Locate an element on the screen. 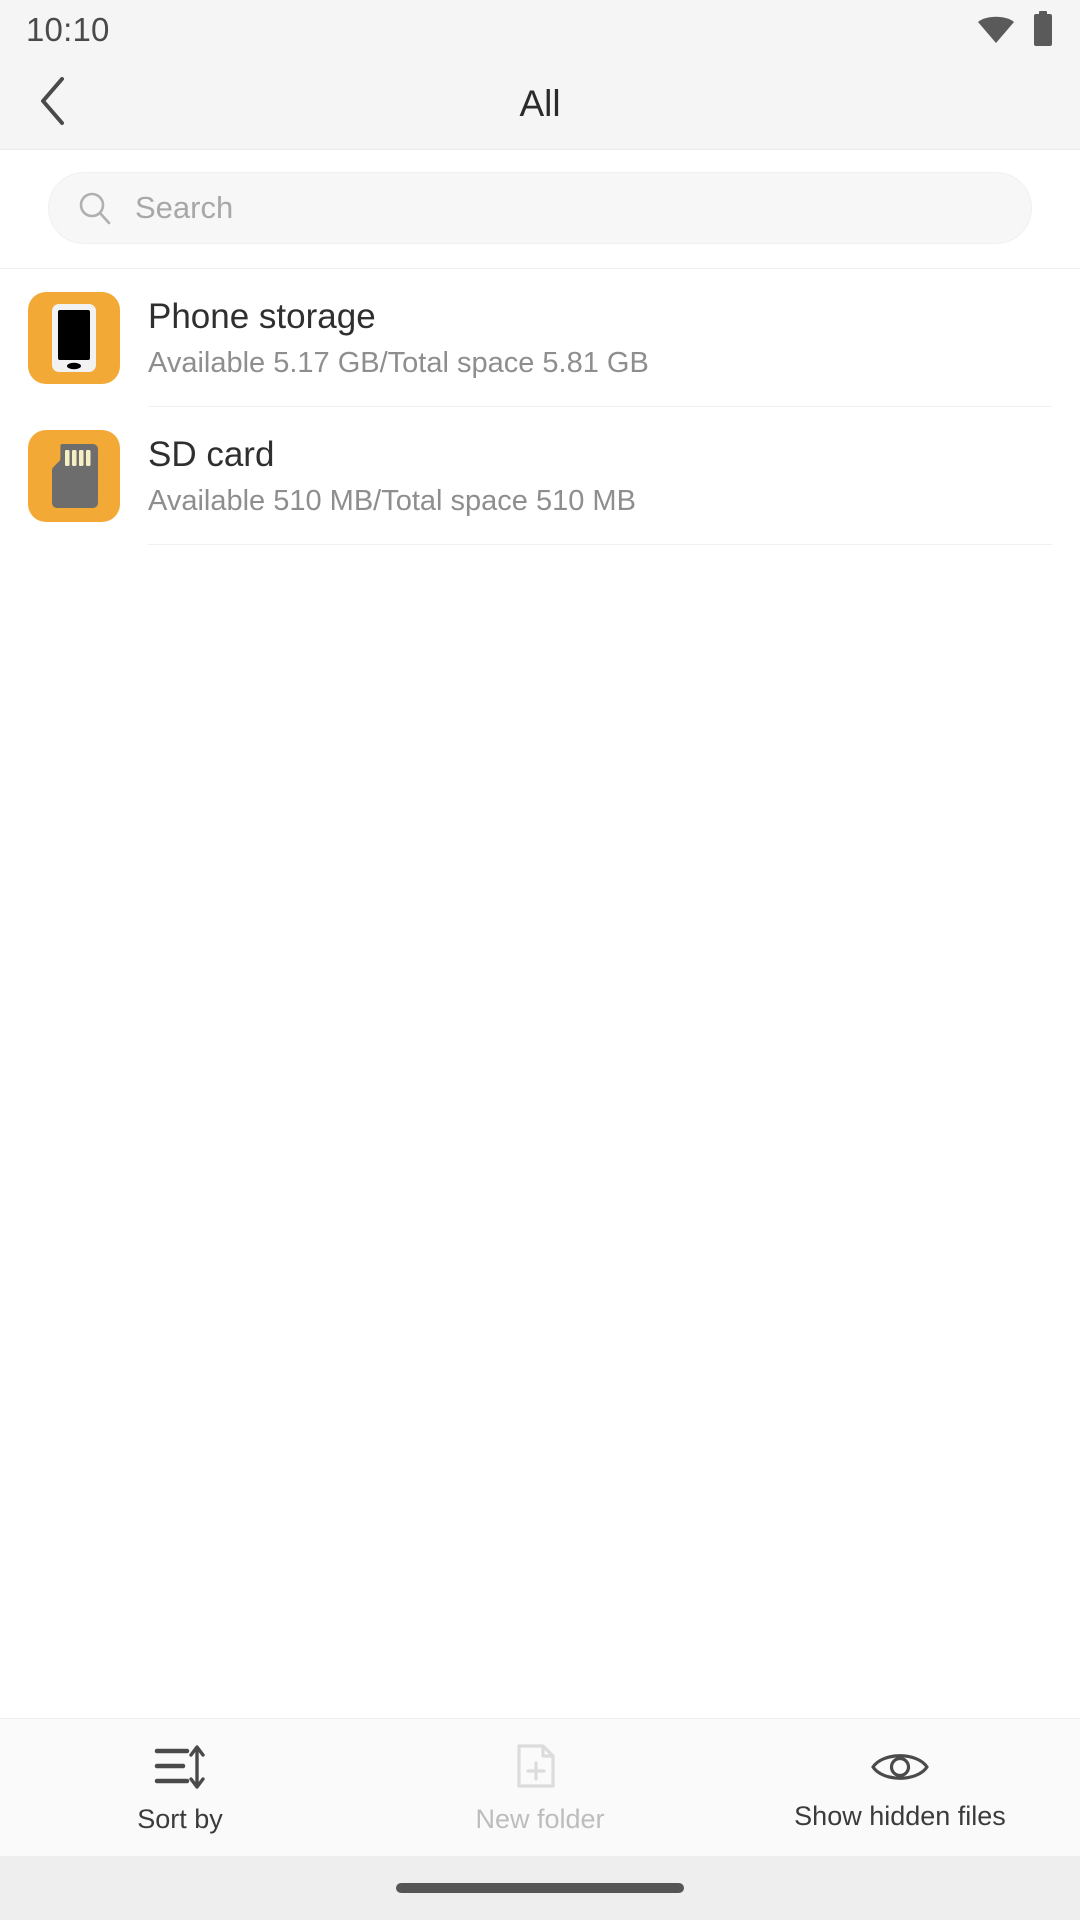  new-folder-button: New folder is located at coordinates (540, 1787).